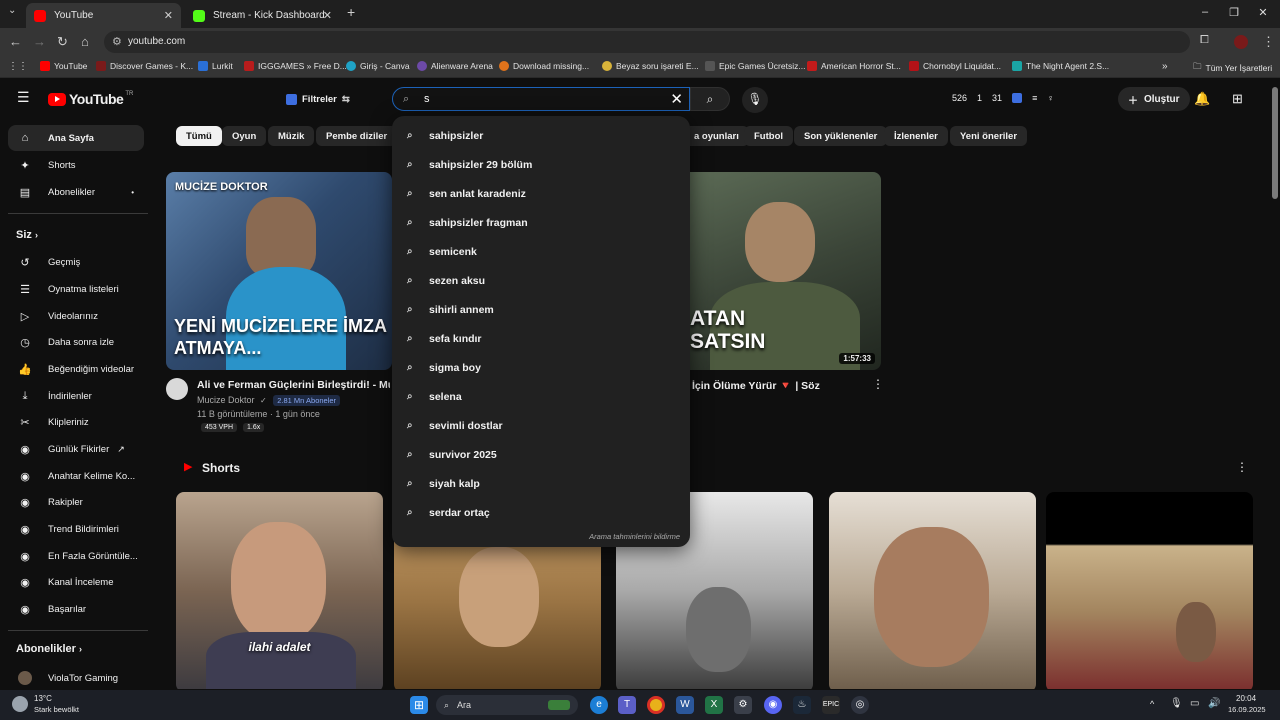  Describe the element at coordinates (1154, 99) in the screenshot. I see `create-button: ＋ Oluştur` at that location.